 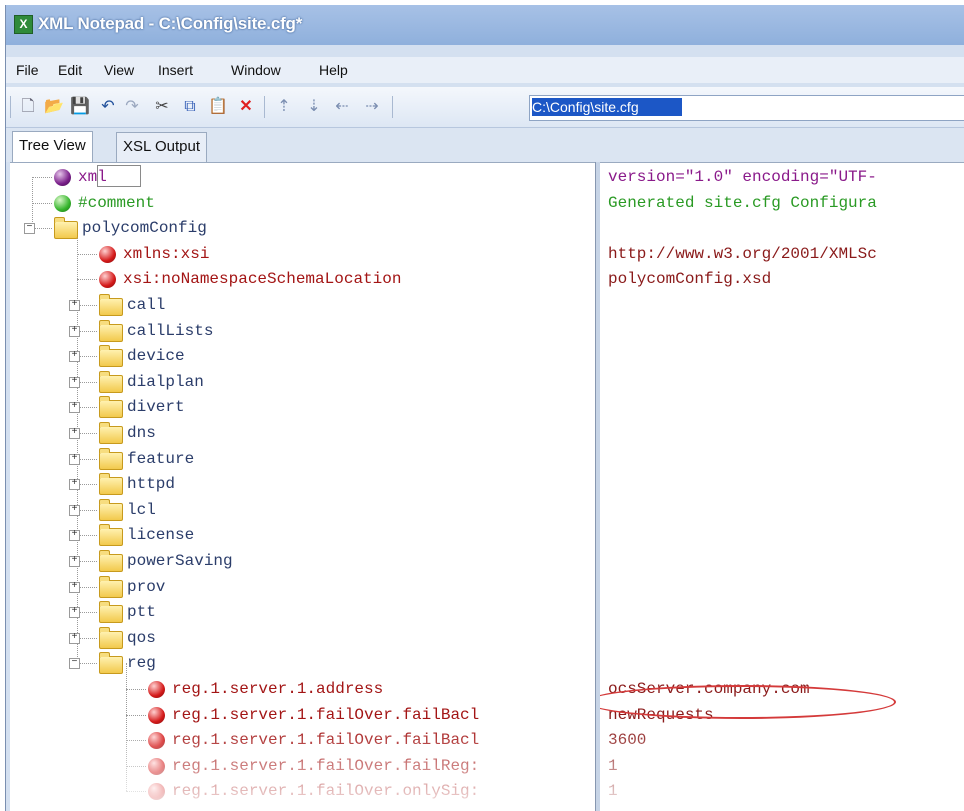 What do you see at coordinates (190, 107) in the screenshot?
I see `copy-icon: ⧉` at bounding box center [190, 107].